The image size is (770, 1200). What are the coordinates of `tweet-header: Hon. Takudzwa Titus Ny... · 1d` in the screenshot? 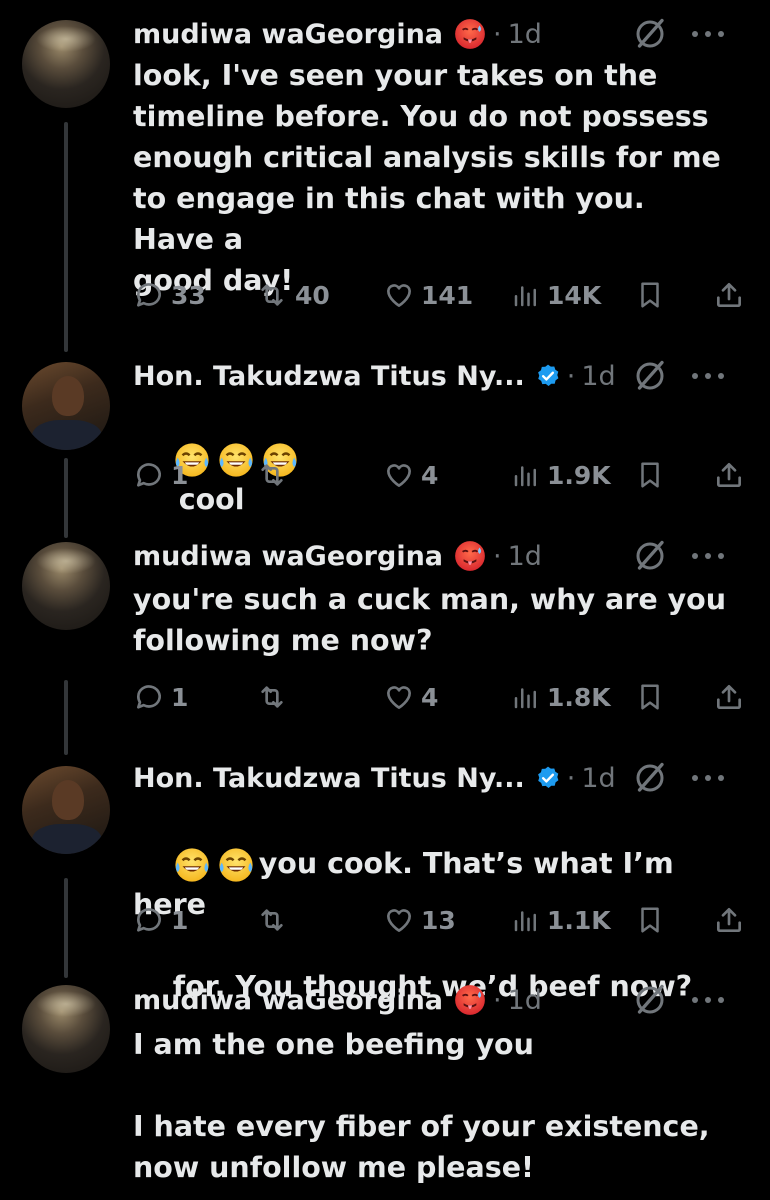 It's located at (441, 778).